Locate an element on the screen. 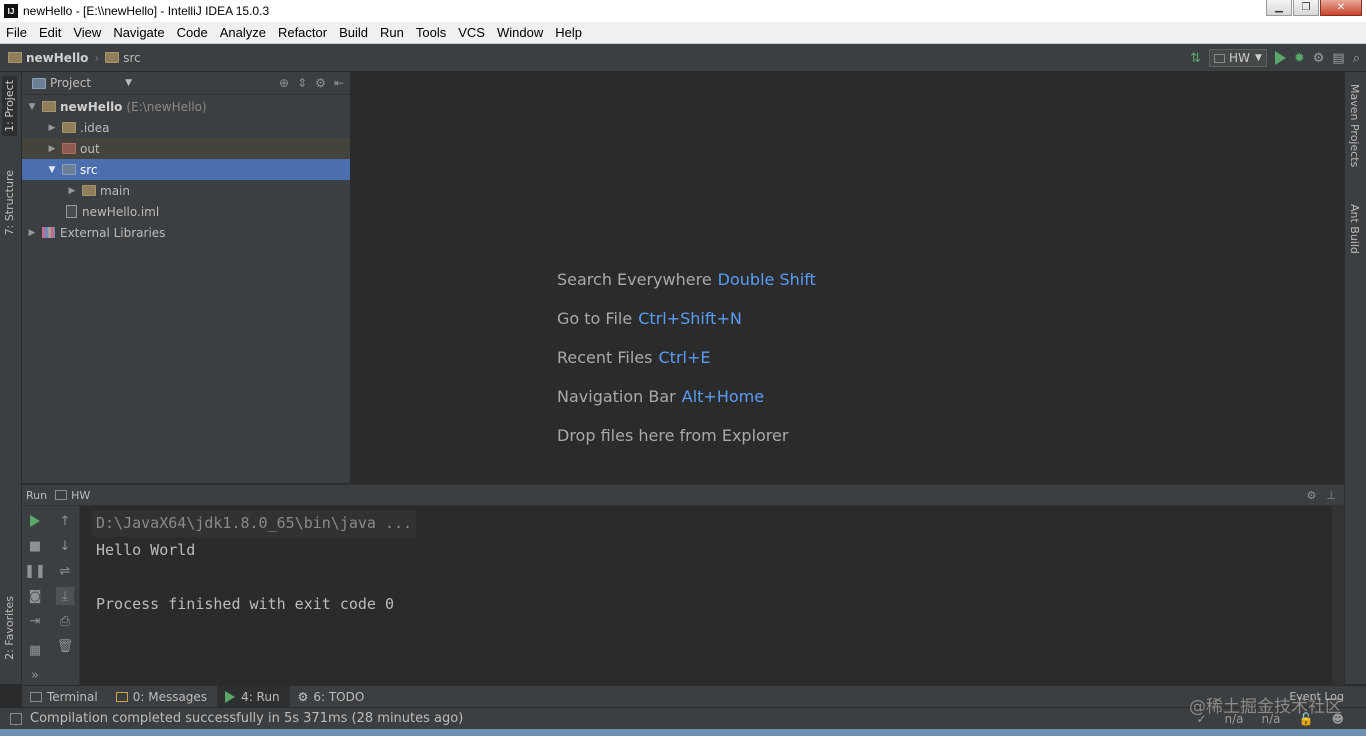  tool-windows-toggle-icon is located at coordinates (16, 718).